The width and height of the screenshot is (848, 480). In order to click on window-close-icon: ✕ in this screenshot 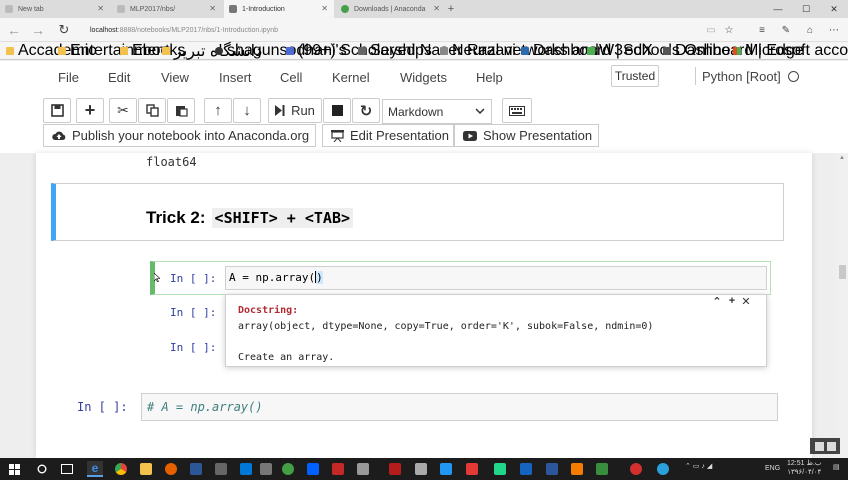, I will do `click(834, 9)`.